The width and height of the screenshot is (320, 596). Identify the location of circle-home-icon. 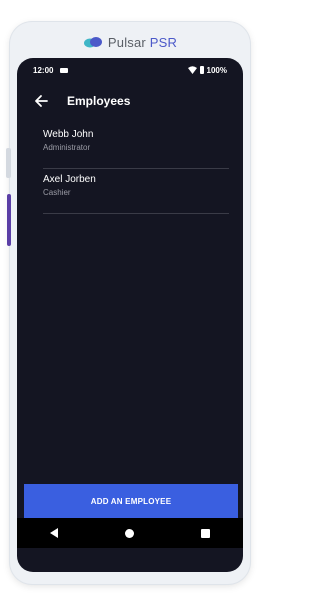
(129, 533).